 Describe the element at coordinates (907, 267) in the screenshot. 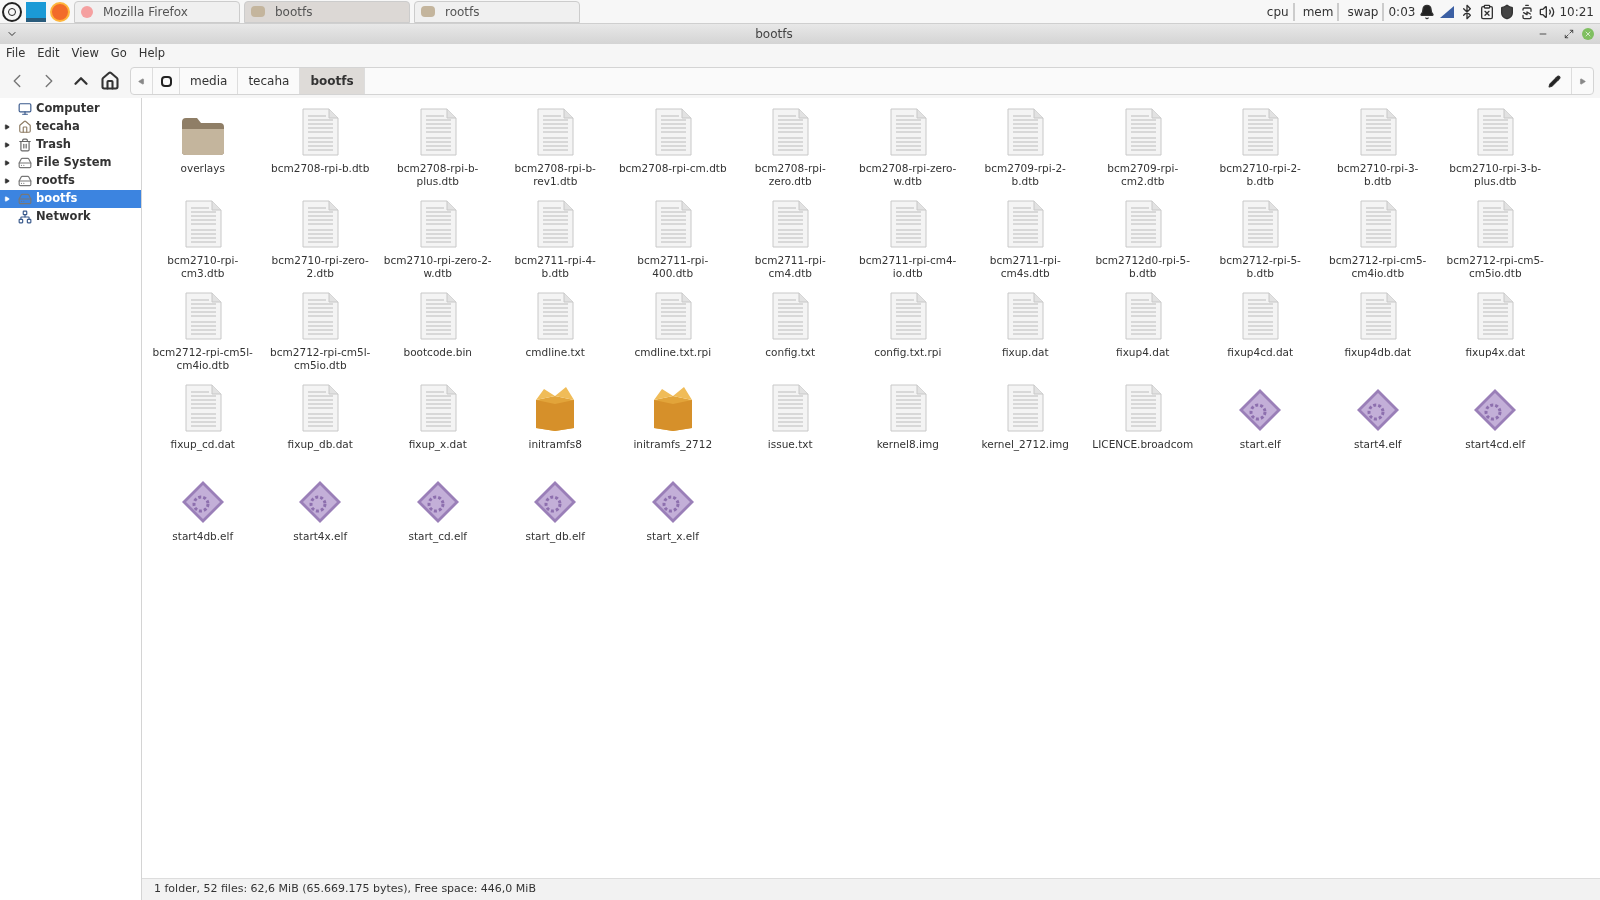

I see `file-name: bcm2711-rpi-cm4-io.dtb` at that location.